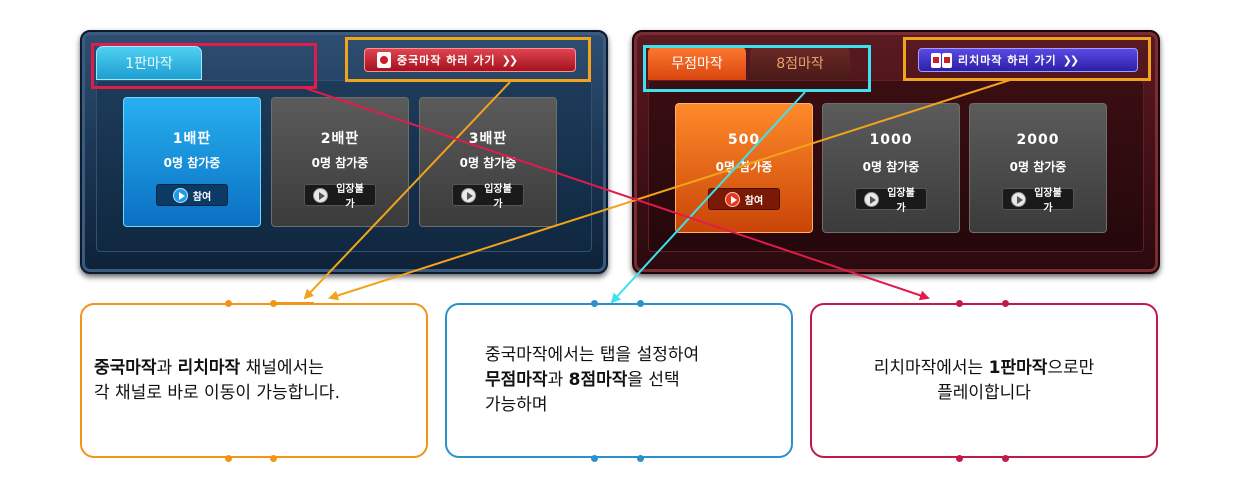 This screenshot has width=1240, height=480. Describe the element at coordinates (516, 405) in the screenshot. I see `callout-line: 가능하며` at that location.